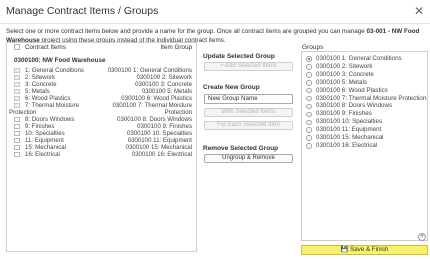 The height and width of the screenshot is (259, 430). What do you see at coordinates (154, 119) in the screenshot?
I see `contract-item-group: 0300100 8: Doors Windows` at bounding box center [154, 119].